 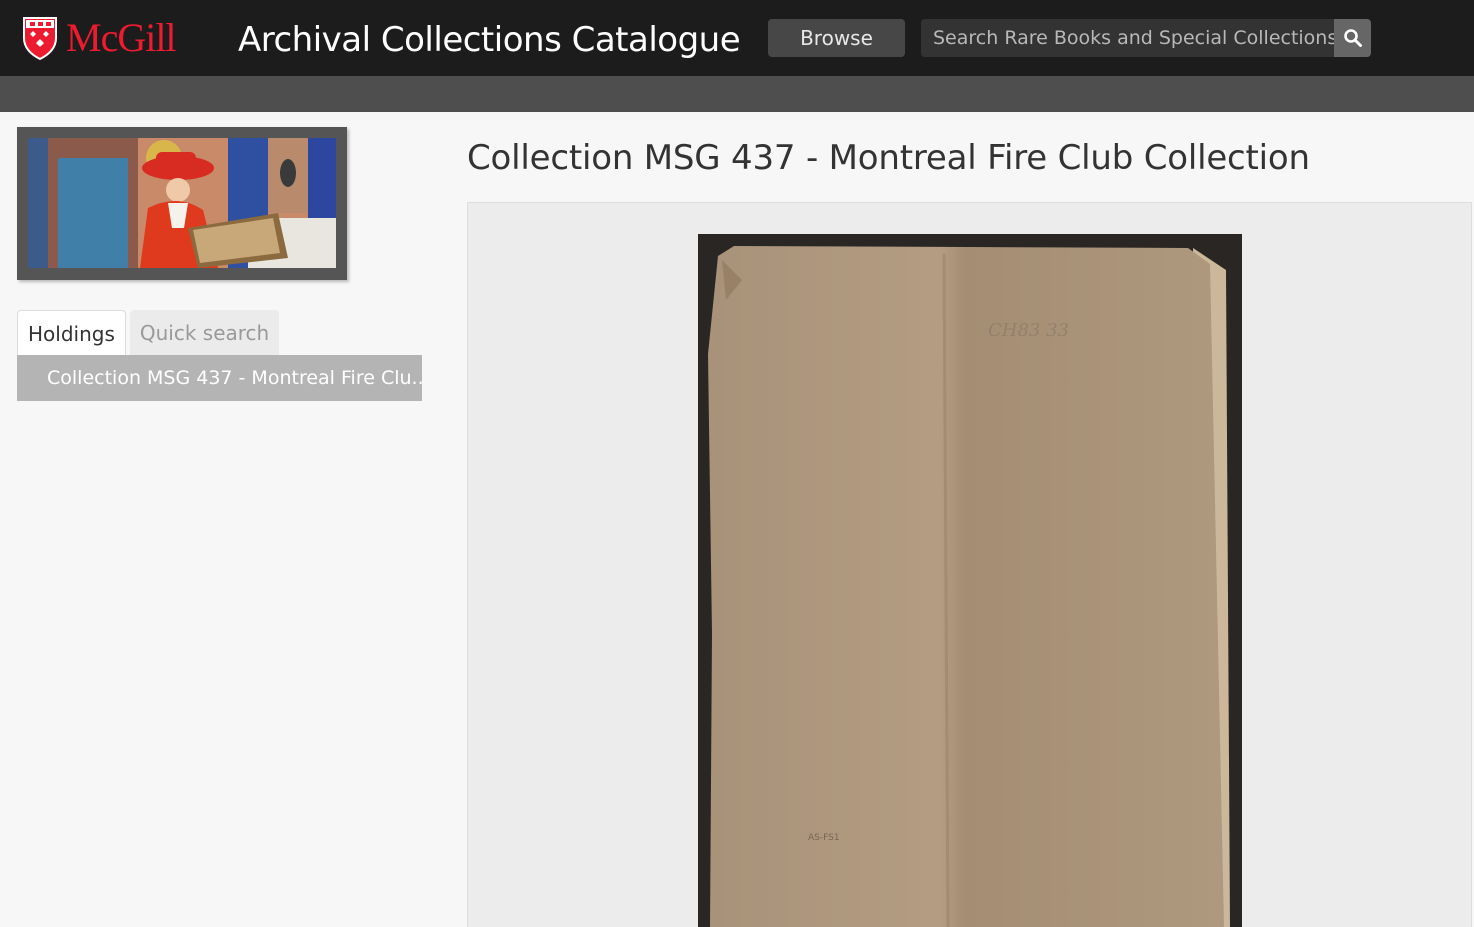 What do you see at coordinates (71, 333) in the screenshot?
I see `tab-holdings: Holdings` at bounding box center [71, 333].